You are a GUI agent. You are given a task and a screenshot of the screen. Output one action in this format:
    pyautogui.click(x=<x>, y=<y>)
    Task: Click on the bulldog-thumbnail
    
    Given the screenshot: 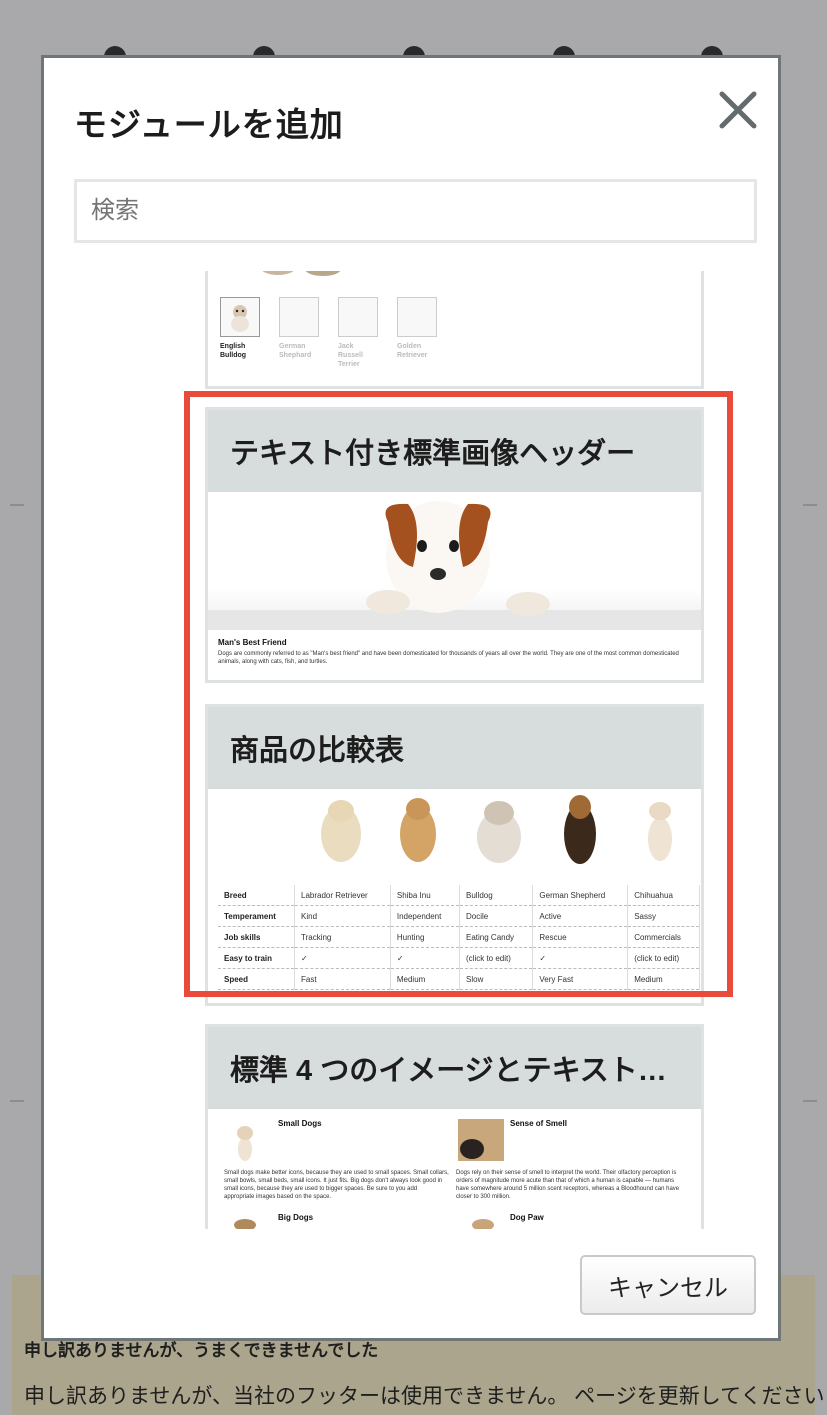 What is the action you would take?
    pyautogui.click(x=240, y=317)
    